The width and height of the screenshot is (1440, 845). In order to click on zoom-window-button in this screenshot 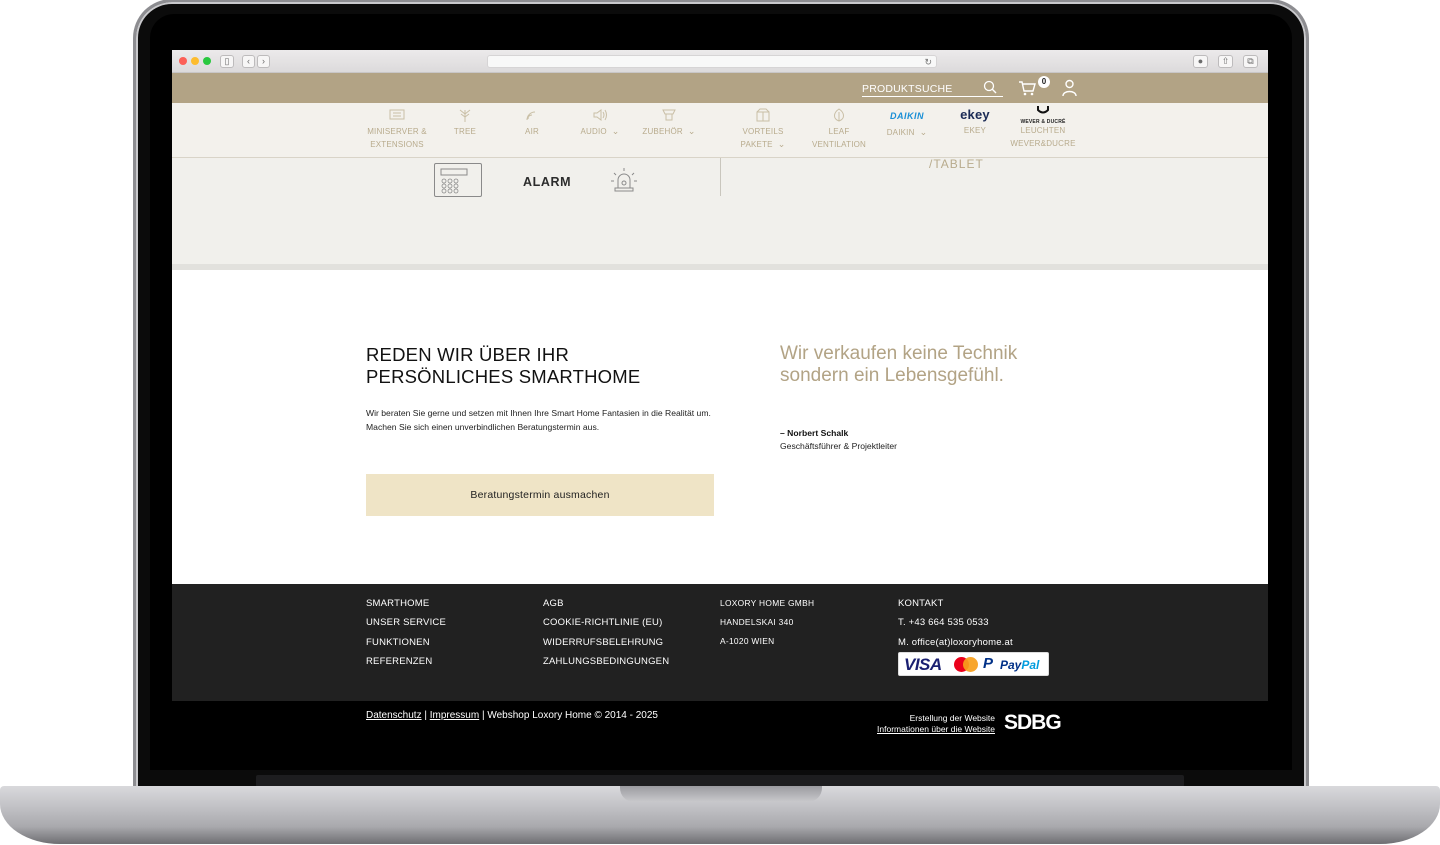, I will do `click(207, 61)`.